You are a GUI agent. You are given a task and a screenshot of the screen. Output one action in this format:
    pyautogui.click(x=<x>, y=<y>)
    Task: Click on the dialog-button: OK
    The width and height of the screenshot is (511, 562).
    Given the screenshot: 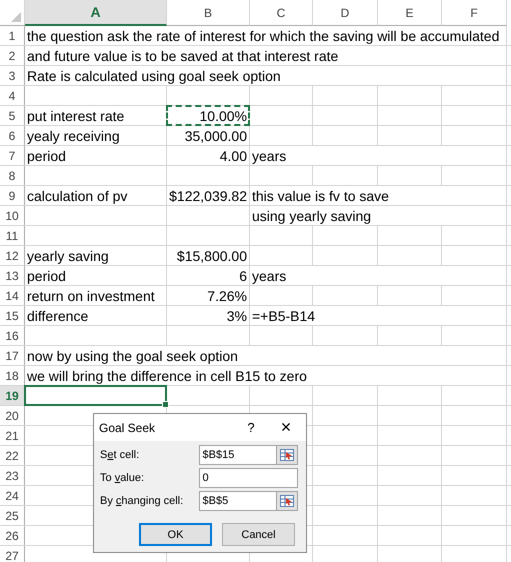 What is the action you would take?
    pyautogui.click(x=175, y=534)
    